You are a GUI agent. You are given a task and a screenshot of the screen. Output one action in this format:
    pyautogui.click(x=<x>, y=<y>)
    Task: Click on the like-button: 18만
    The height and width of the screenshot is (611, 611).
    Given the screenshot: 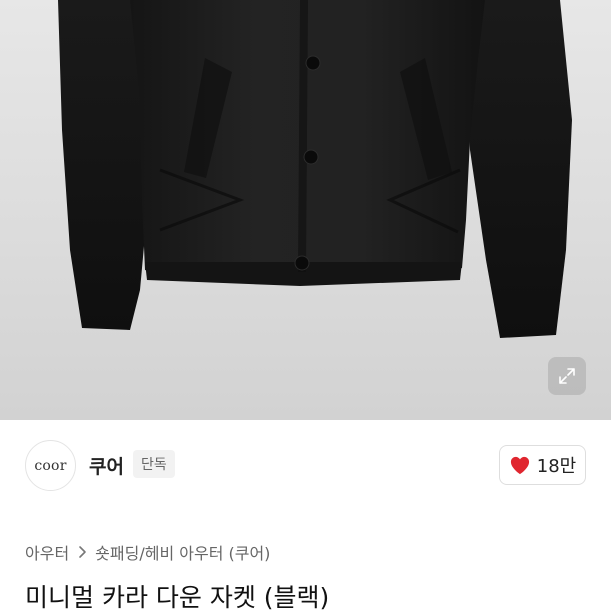 What is the action you would take?
    pyautogui.click(x=542, y=465)
    